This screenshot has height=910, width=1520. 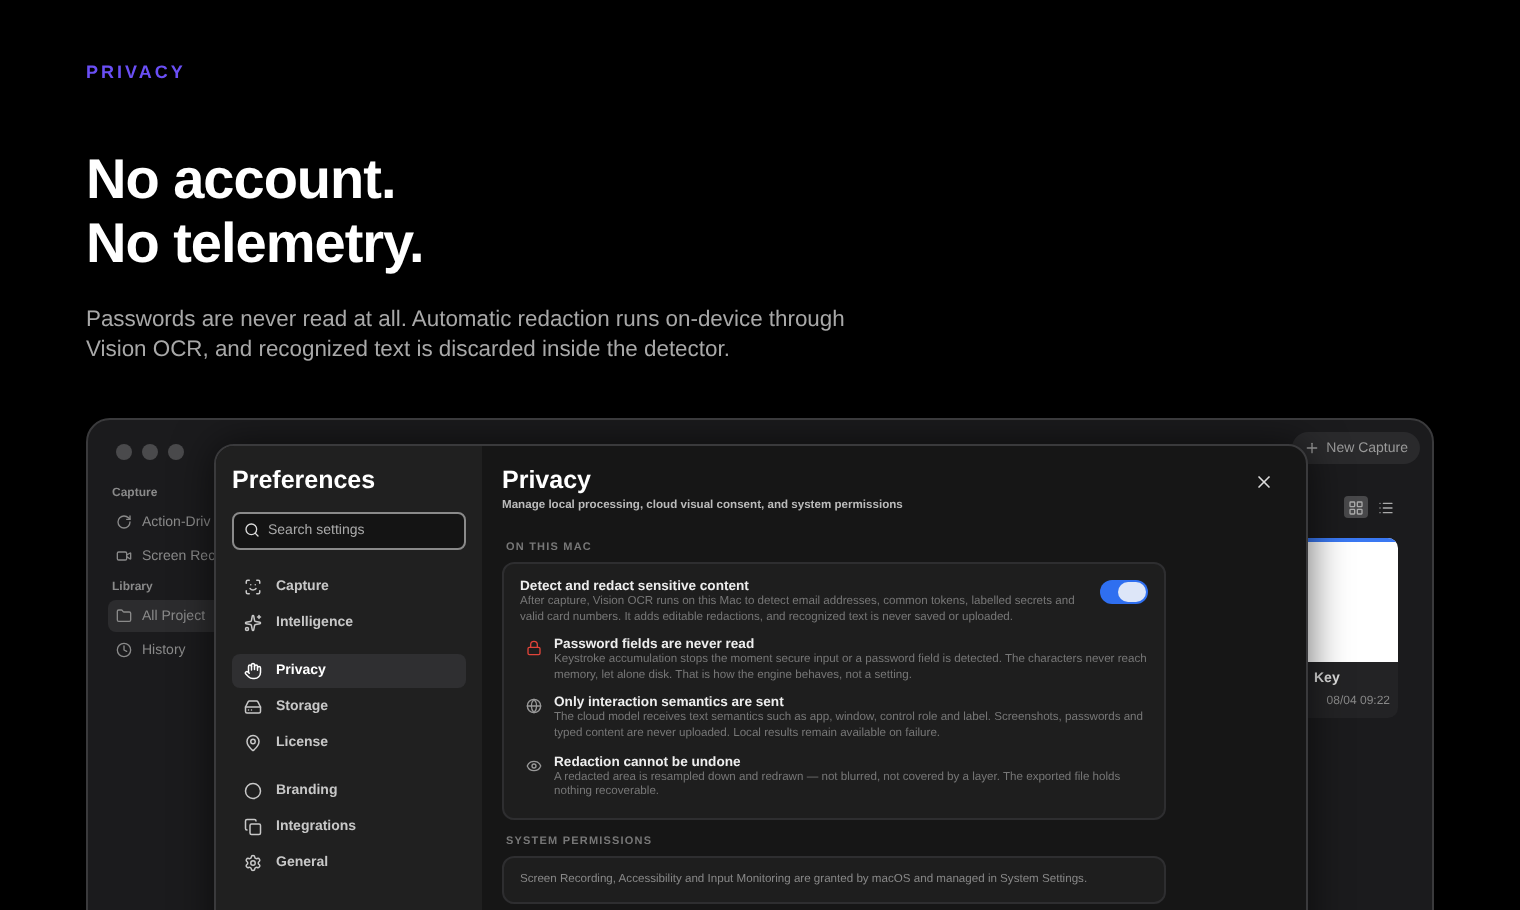 I want to click on eyebrow-label: PRIVACY, so click(x=137, y=72).